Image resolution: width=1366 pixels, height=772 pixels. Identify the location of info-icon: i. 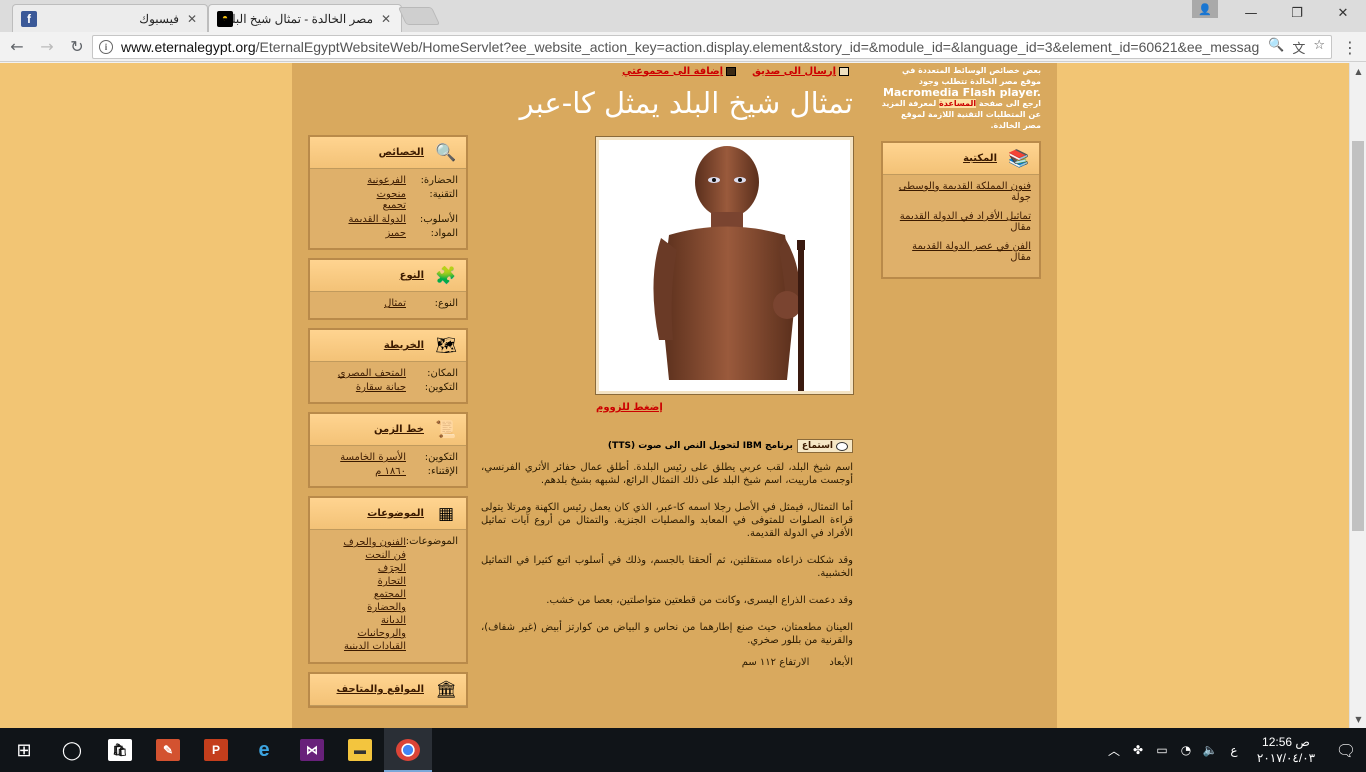
(106, 47).